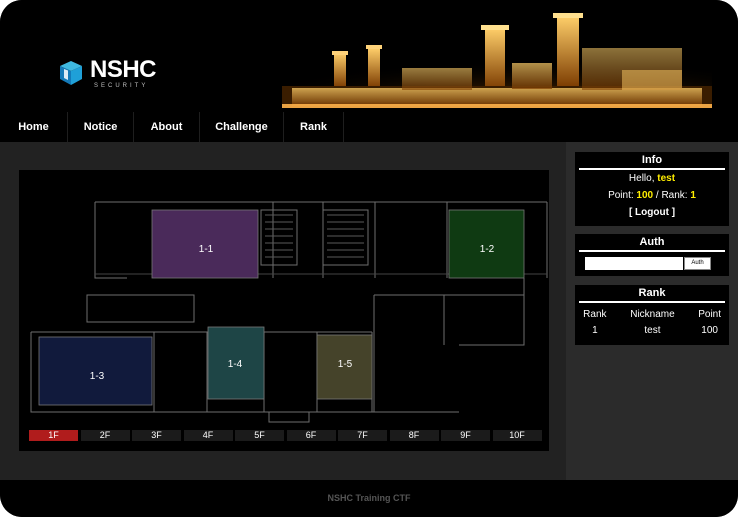 Image resolution: width=738 pixels, height=517 pixels. Describe the element at coordinates (156, 435) in the screenshot. I see `floor-3f-button: 3F` at that location.